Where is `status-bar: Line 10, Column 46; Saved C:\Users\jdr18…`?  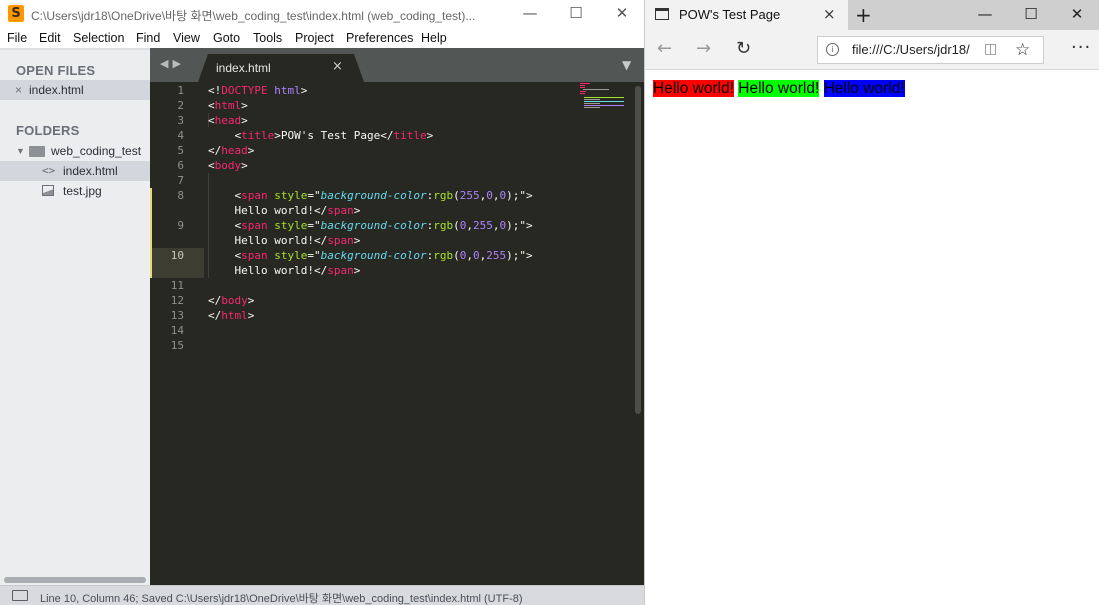 status-bar: Line 10, Column 46; Saved C:\Users\jdr18… is located at coordinates (322, 595).